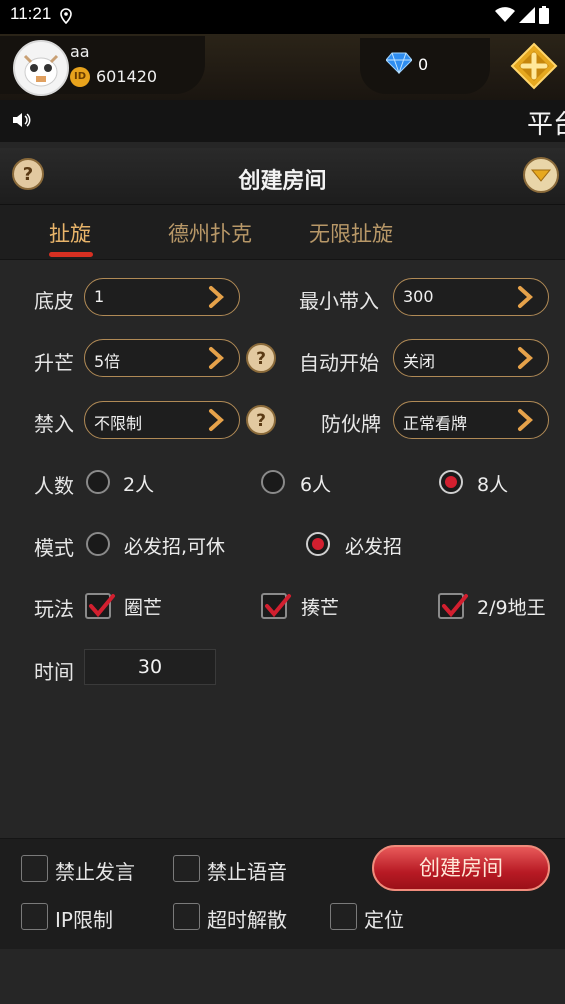 The width and height of the screenshot is (565, 1004). I want to click on speaker-icon, so click(22, 120).